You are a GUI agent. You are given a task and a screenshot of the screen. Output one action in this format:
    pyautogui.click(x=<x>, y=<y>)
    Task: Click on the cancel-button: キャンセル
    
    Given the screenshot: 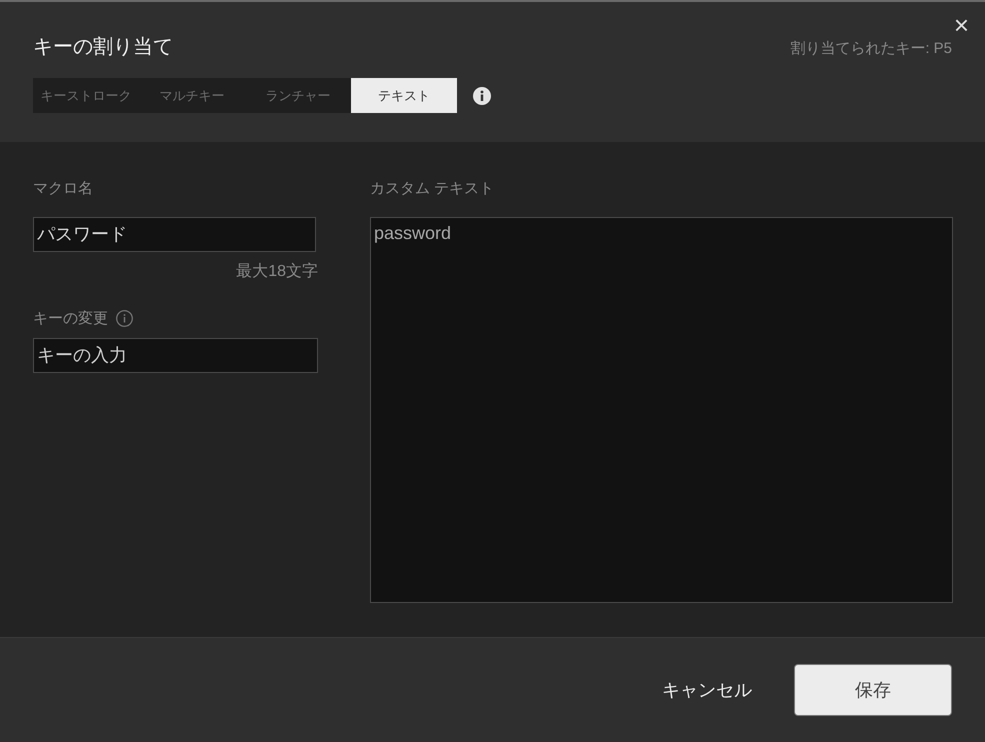 What is the action you would take?
    pyautogui.click(x=707, y=690)
    